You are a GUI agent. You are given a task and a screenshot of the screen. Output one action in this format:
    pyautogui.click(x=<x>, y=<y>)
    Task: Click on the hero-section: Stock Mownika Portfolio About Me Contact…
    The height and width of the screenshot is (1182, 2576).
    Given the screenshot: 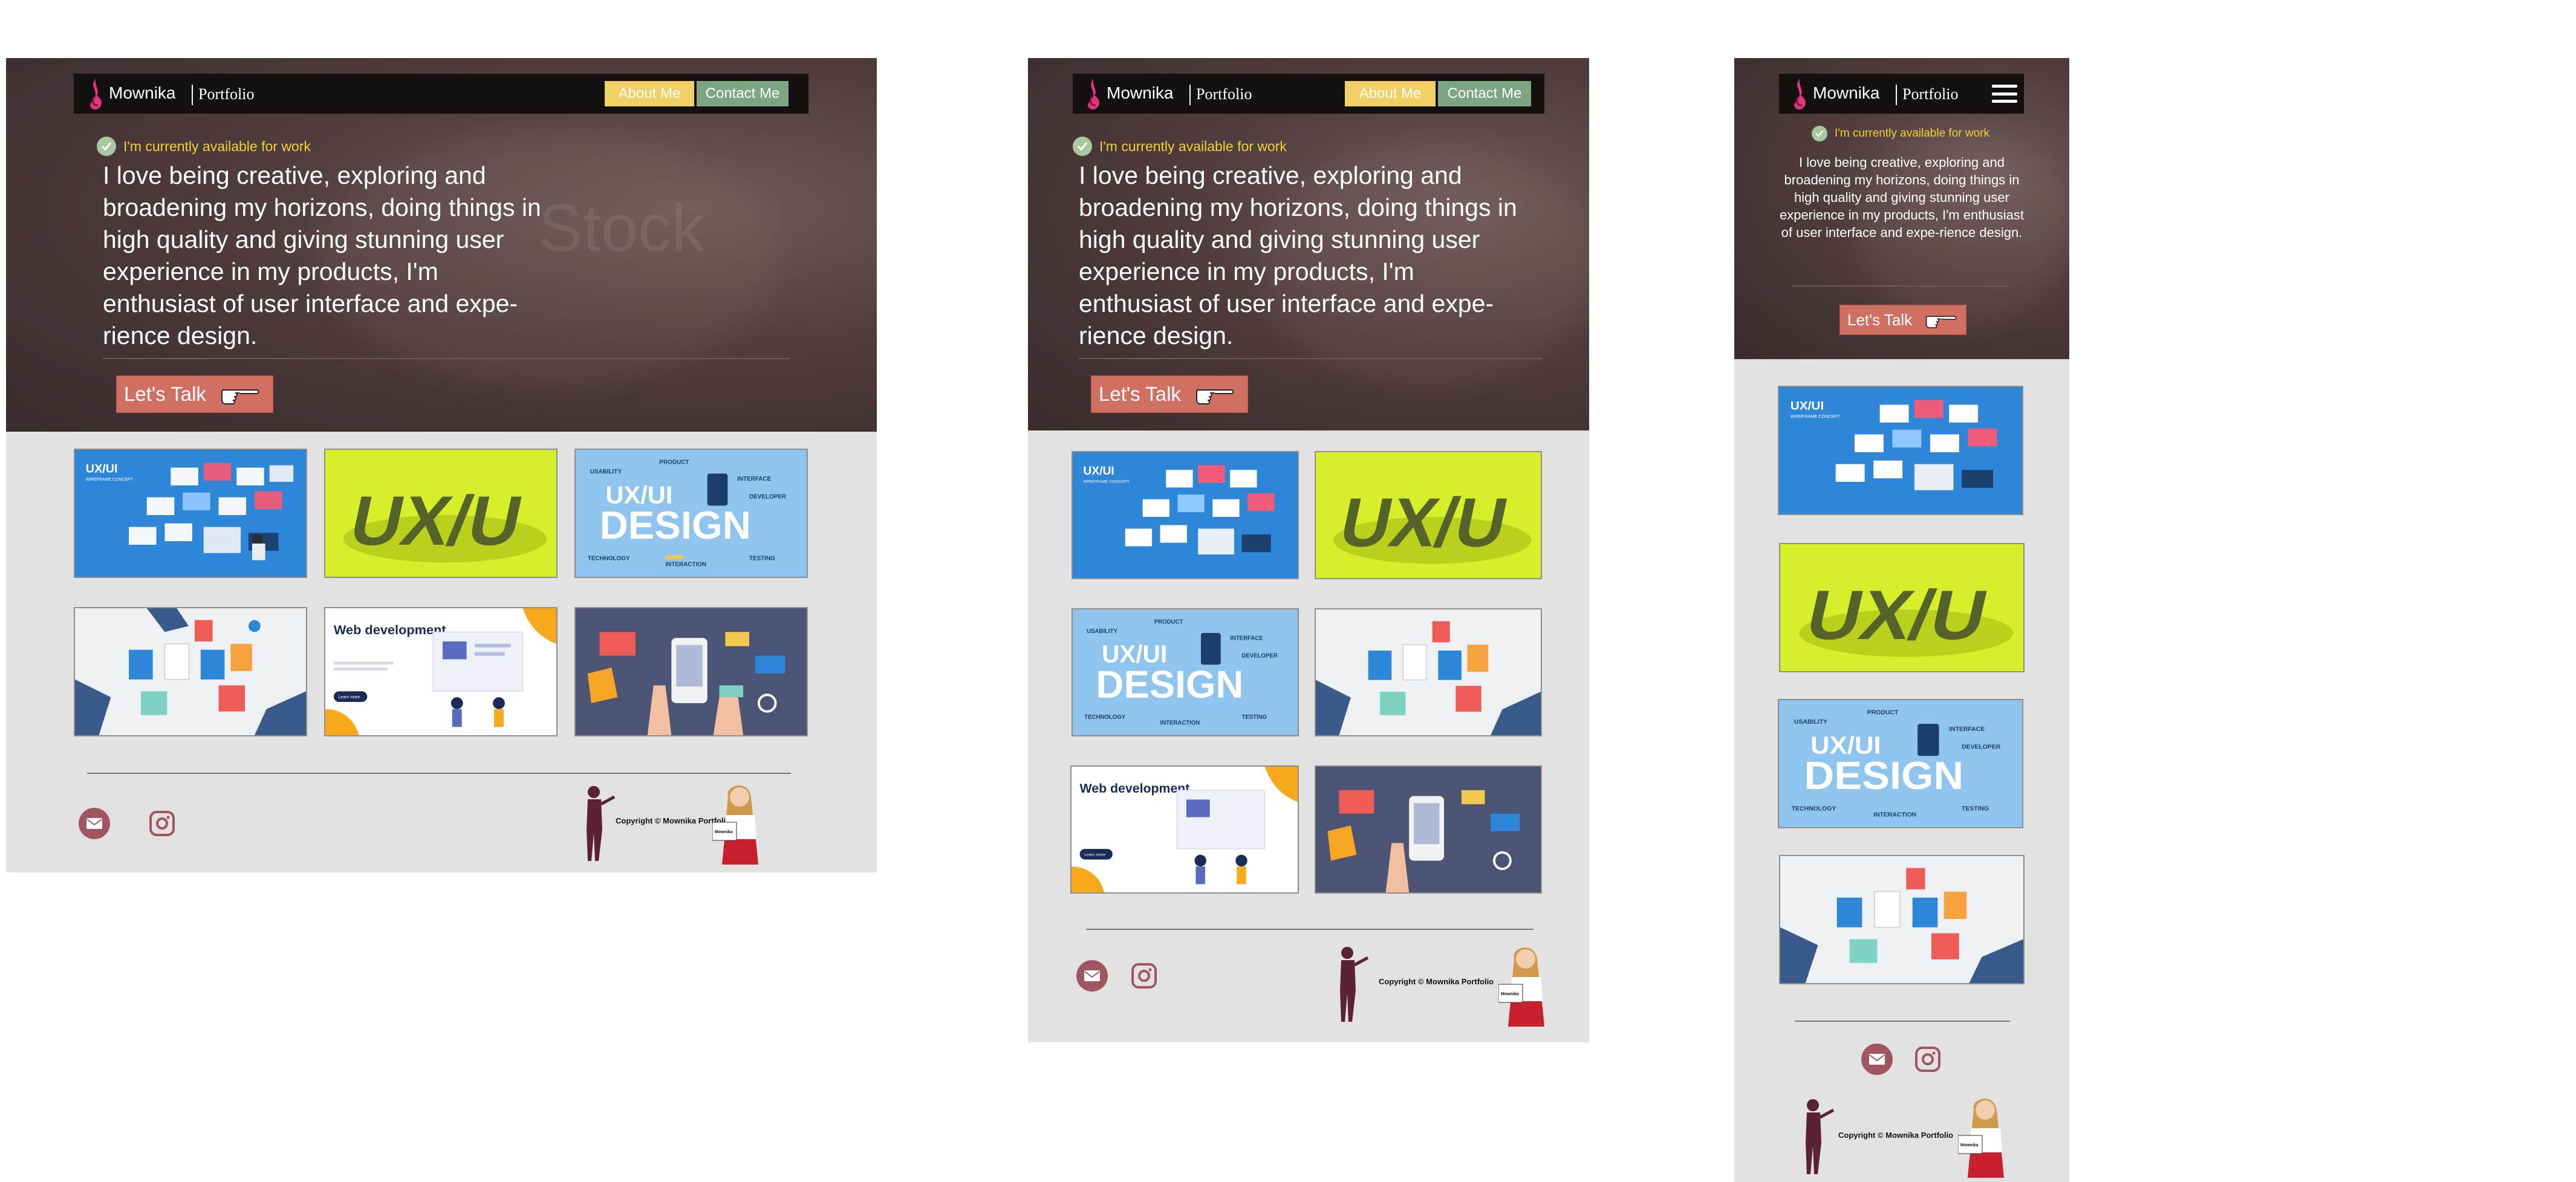 What is the action you would take?
    pyautogui.click(x=441, y=245)
    